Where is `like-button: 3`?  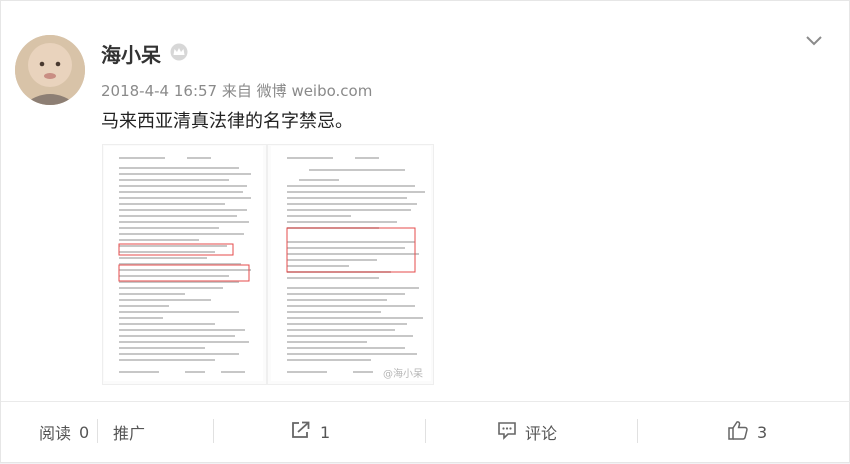
like-button: 3 is located at coordinates (747, 432).